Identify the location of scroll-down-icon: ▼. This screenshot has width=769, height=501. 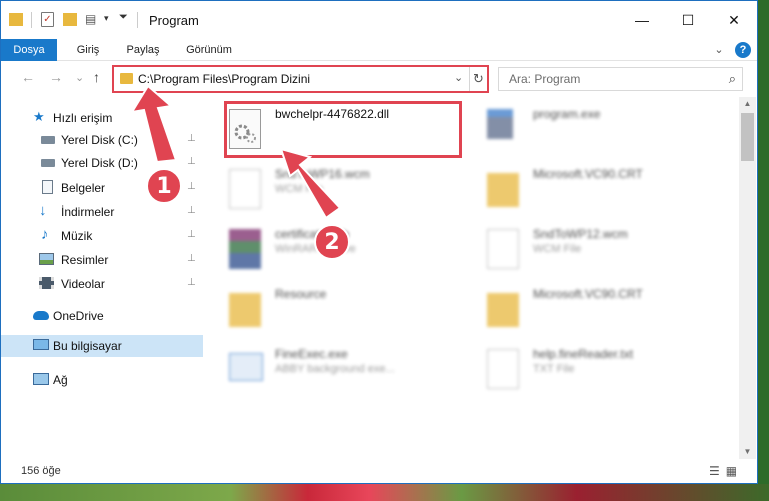
(747, 452).